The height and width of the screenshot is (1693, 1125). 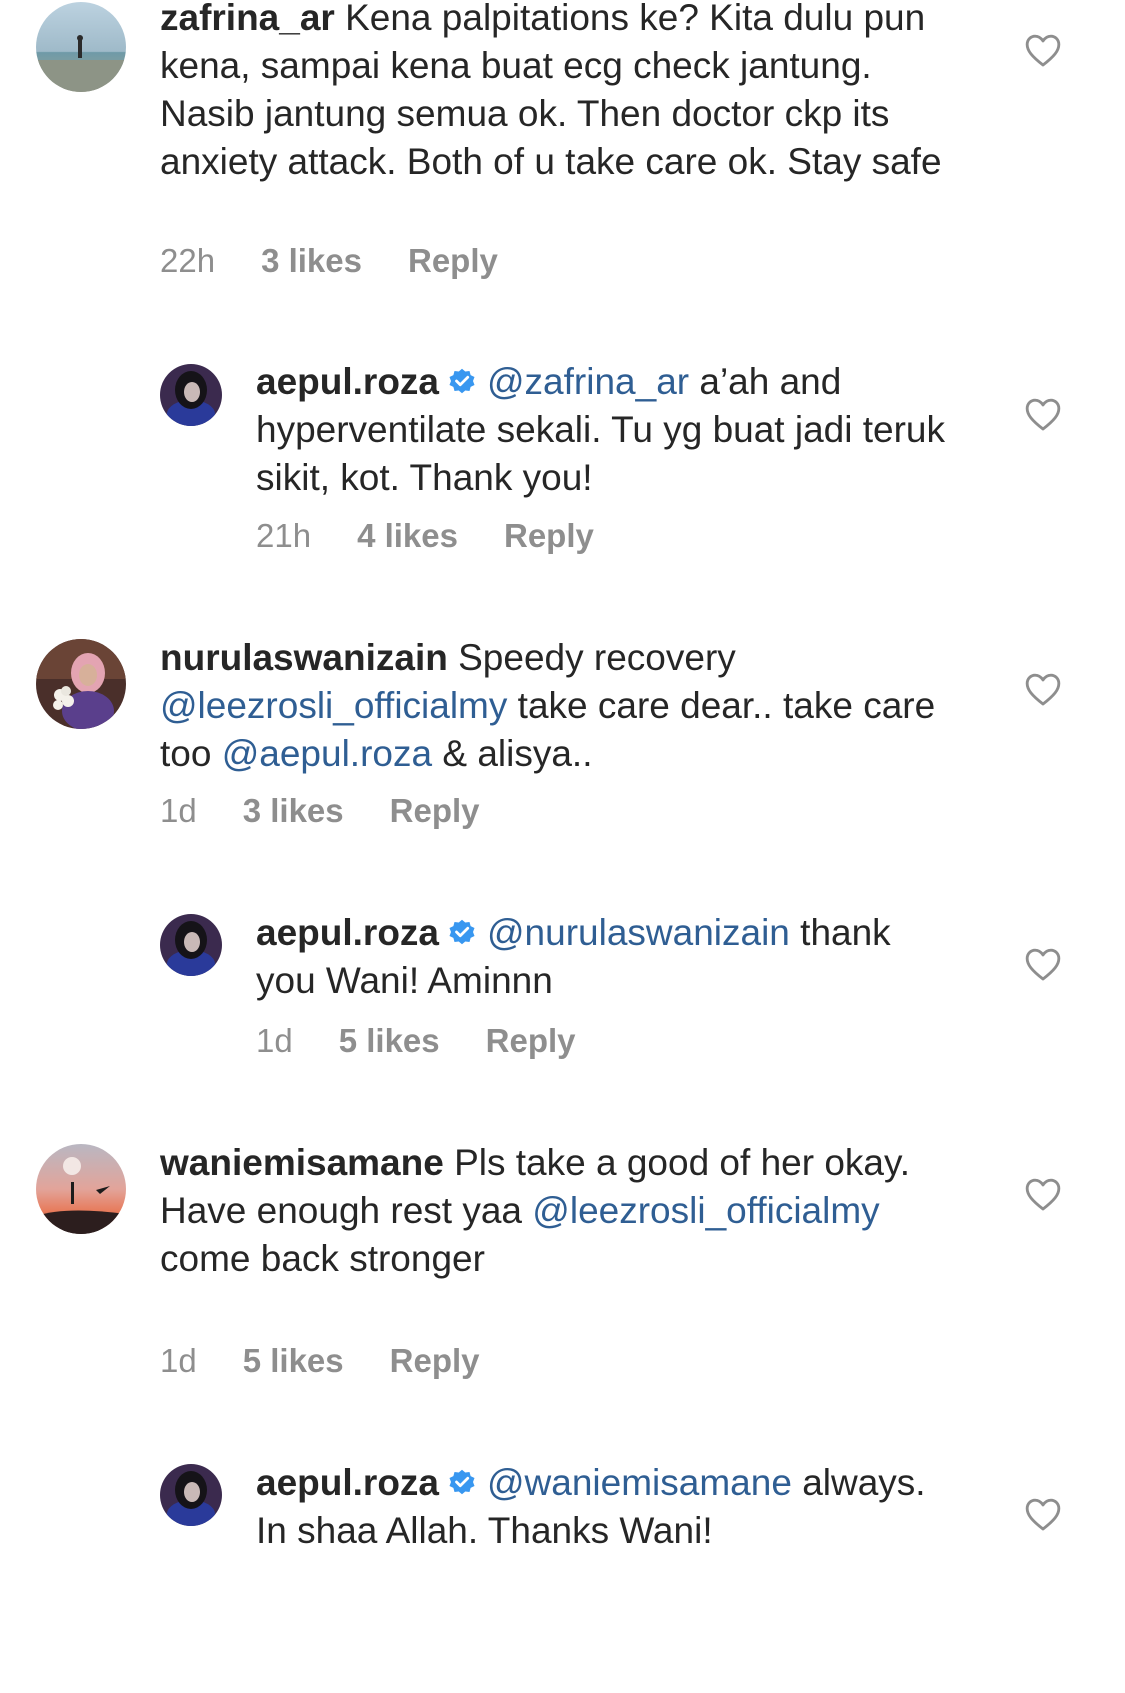 I want to click on comment-meta: 21h 4 likes Reply, so click(x=448, y=536).